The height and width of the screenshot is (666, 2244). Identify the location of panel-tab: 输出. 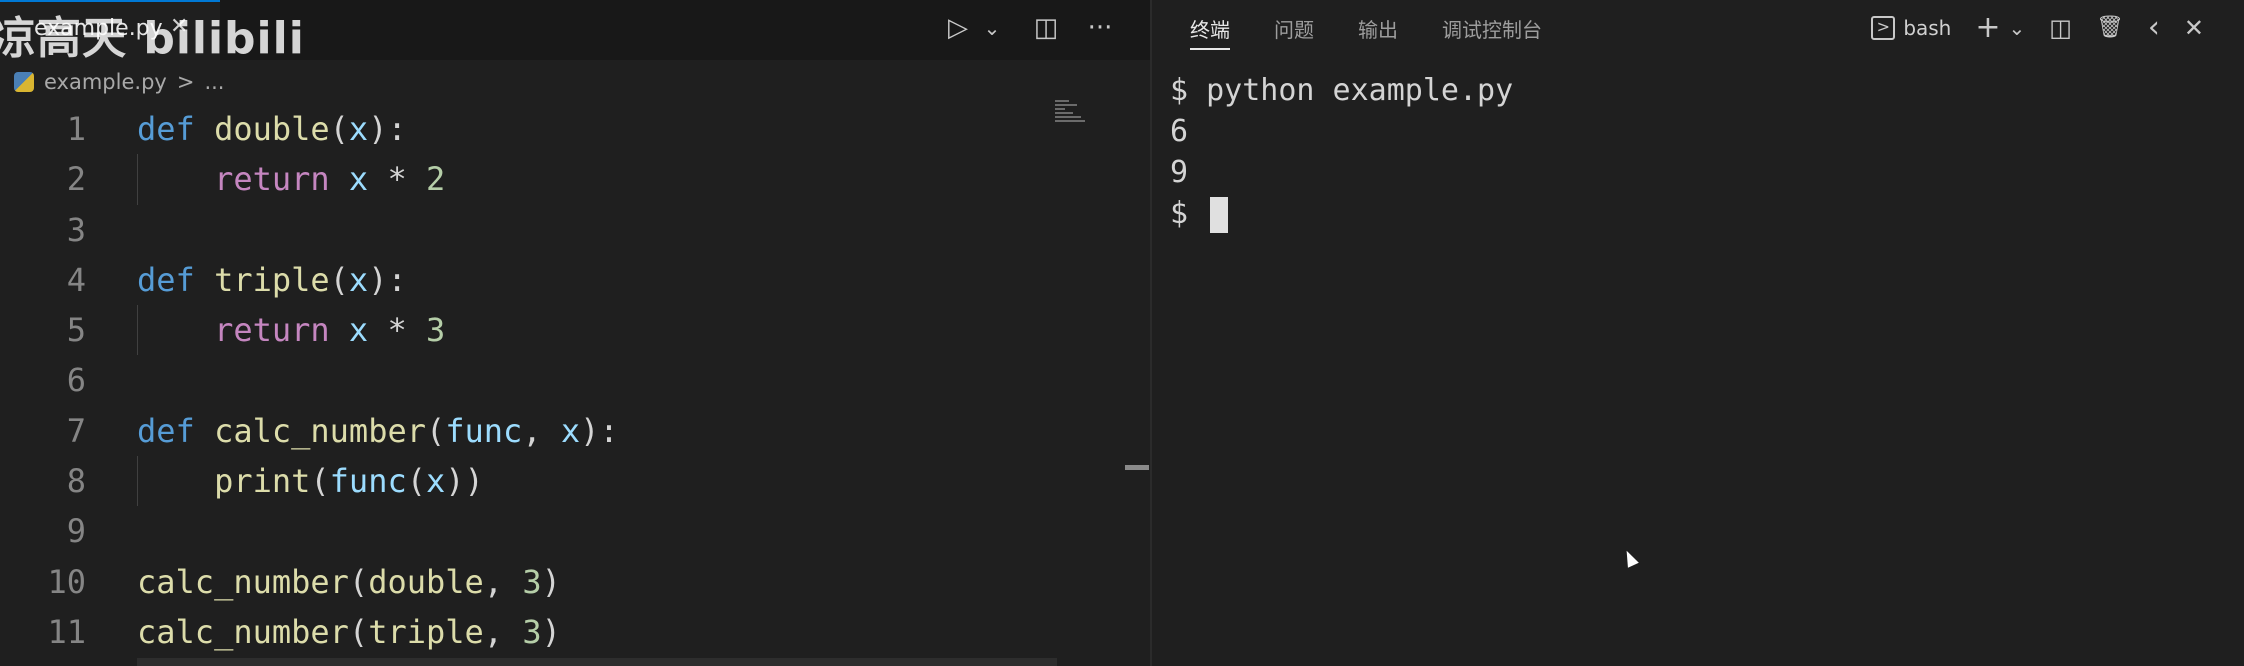
(1378, 30).